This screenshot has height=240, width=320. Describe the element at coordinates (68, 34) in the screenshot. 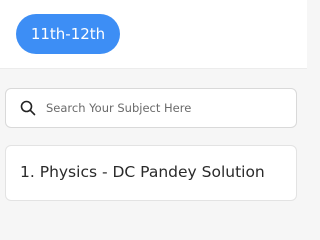

I see `class-filter-button: 11th-12th` at that location.